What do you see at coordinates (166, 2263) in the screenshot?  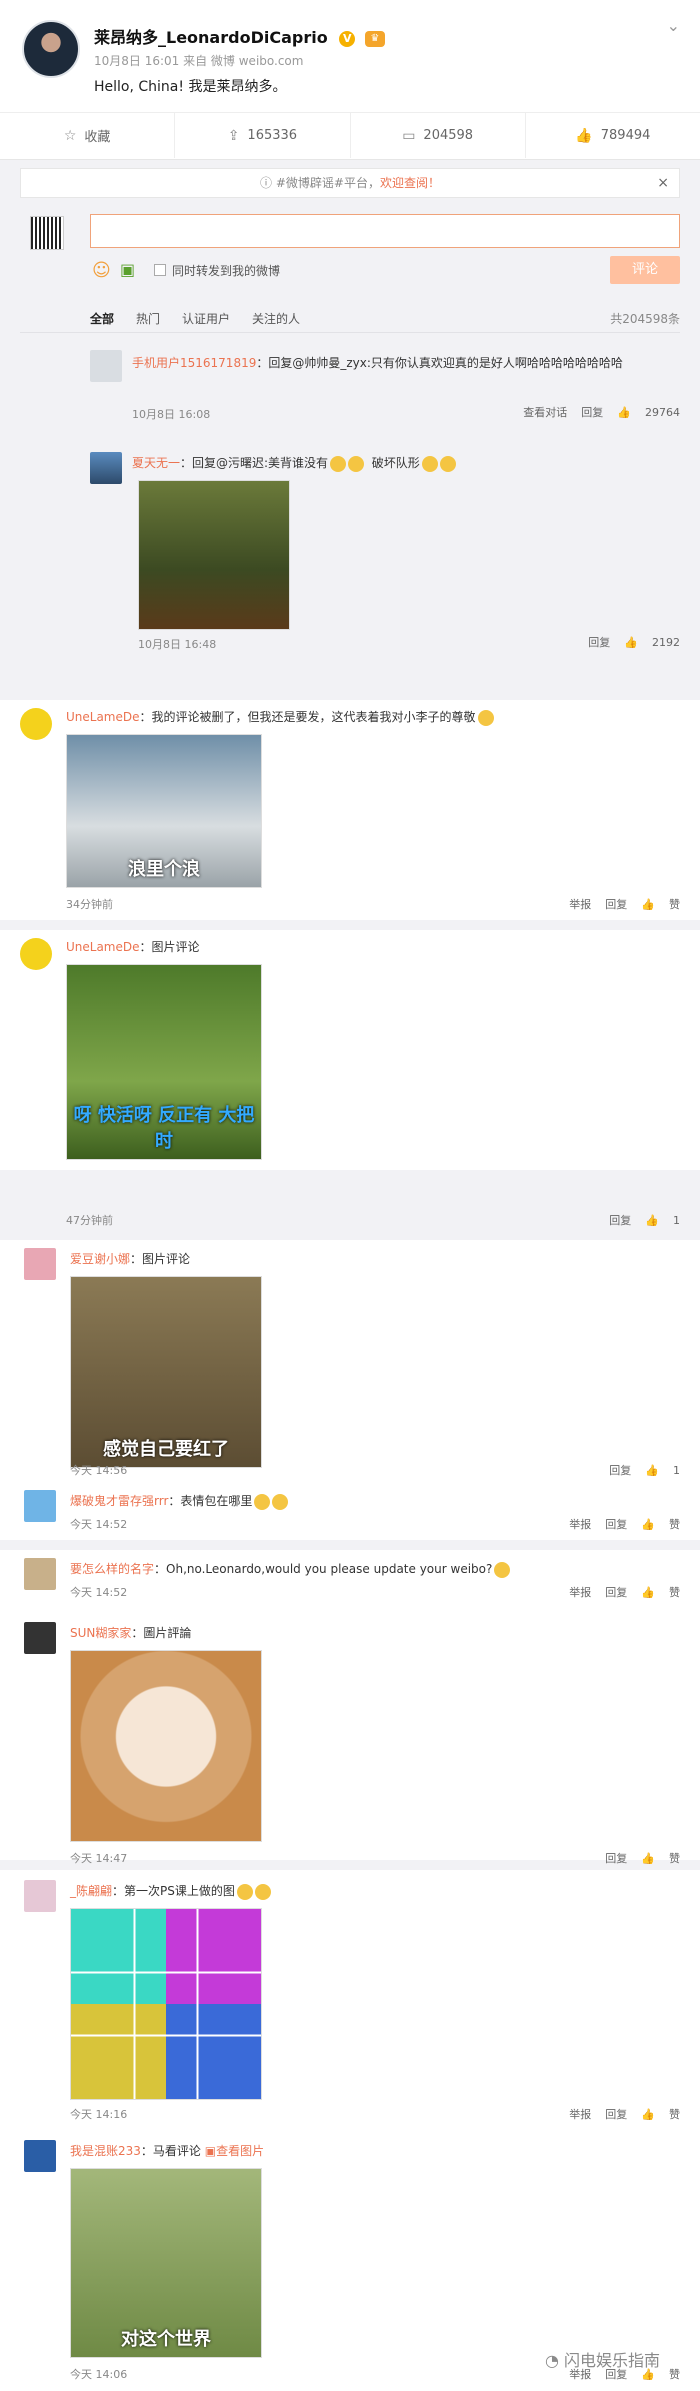 I see `comment-image: 对这个世界` at bounding box center [166, 2263].